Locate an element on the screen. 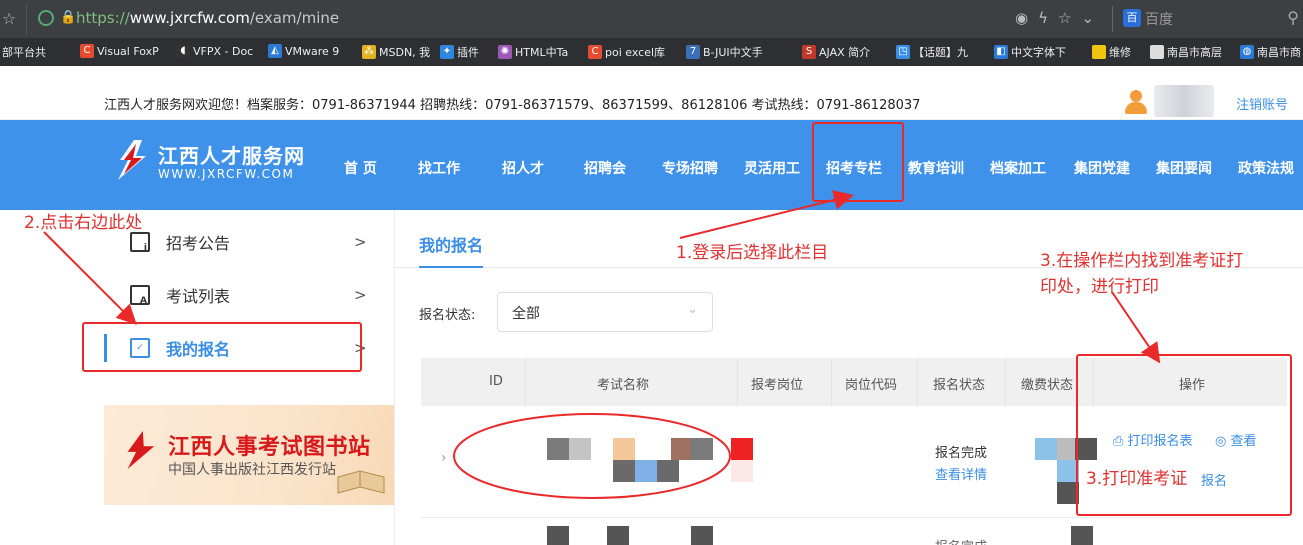 The image size is (1303, 545). bookmark-item: ◳ 【话题】九 is located at coordinates (932, 52).